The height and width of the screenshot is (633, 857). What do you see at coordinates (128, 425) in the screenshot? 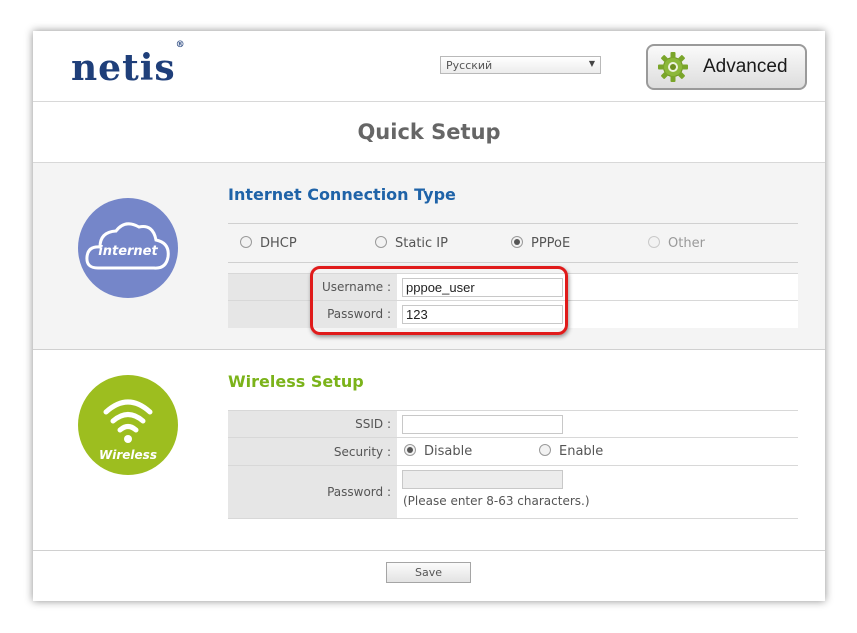
I see `wireless-badge: Wireless` at bounding box center [128, 425].